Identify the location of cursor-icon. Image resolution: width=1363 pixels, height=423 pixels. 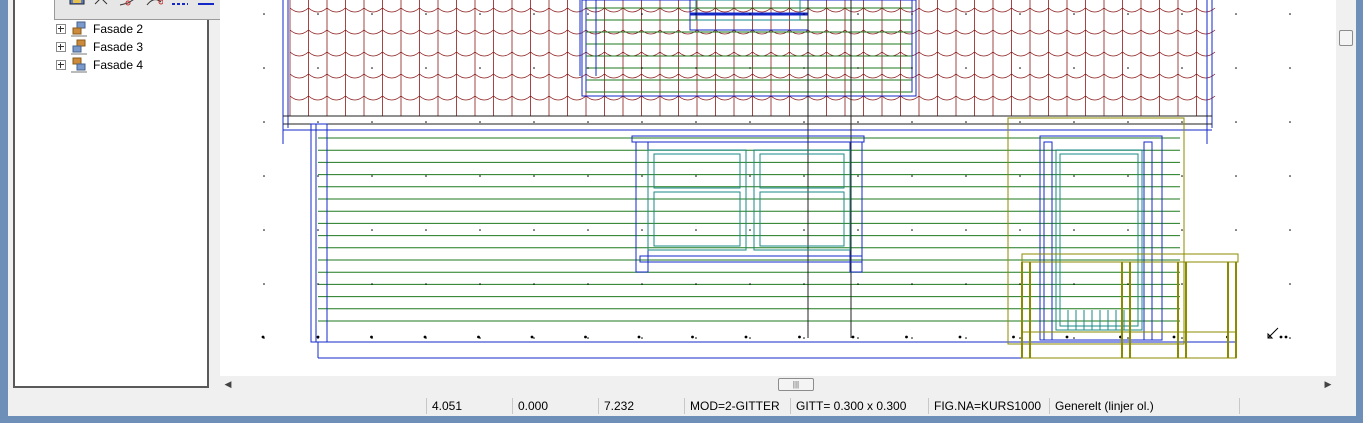
(1273, 333).